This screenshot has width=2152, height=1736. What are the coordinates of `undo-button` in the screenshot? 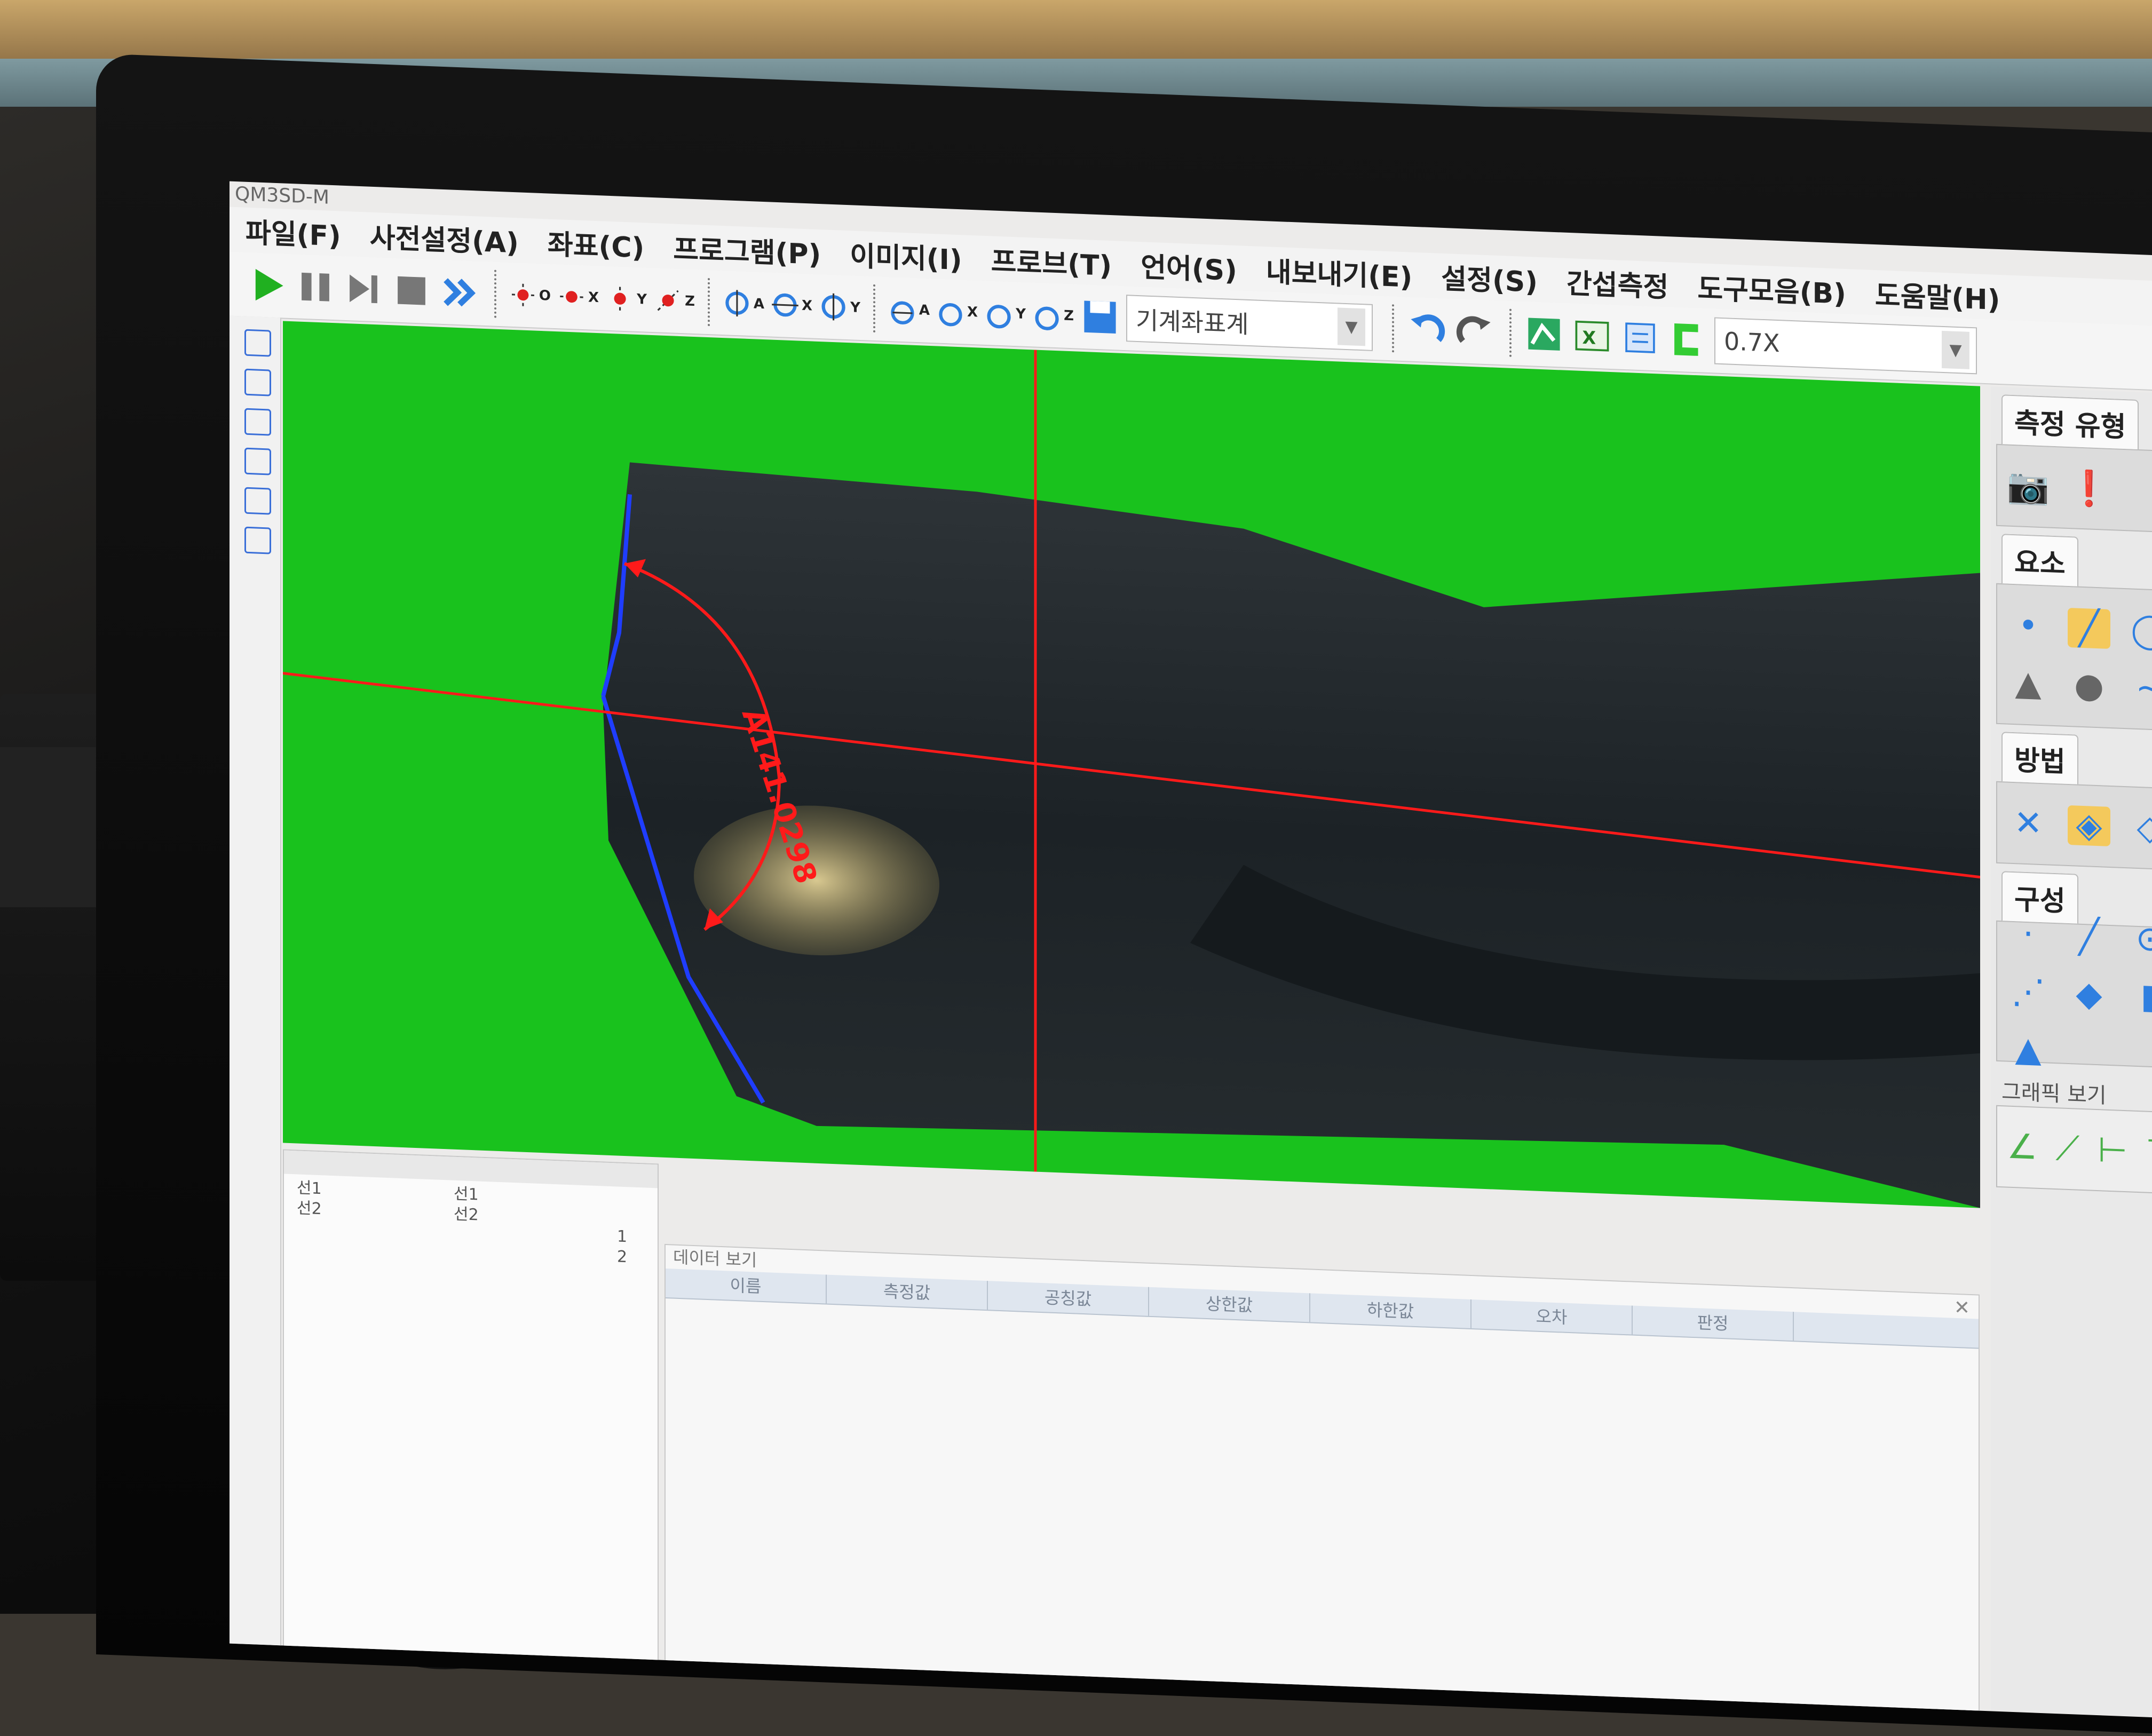 It's located at (1427, 329).